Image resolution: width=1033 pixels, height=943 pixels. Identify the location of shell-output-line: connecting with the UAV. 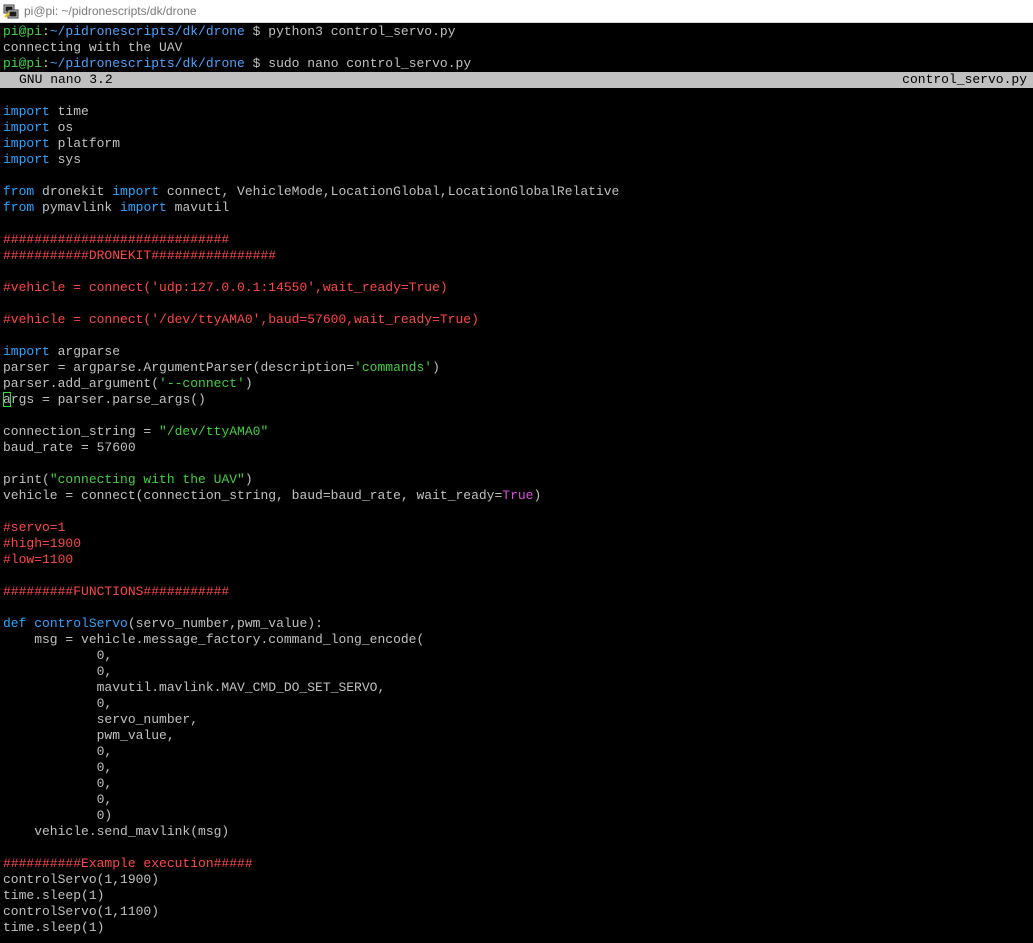
(516, 48).